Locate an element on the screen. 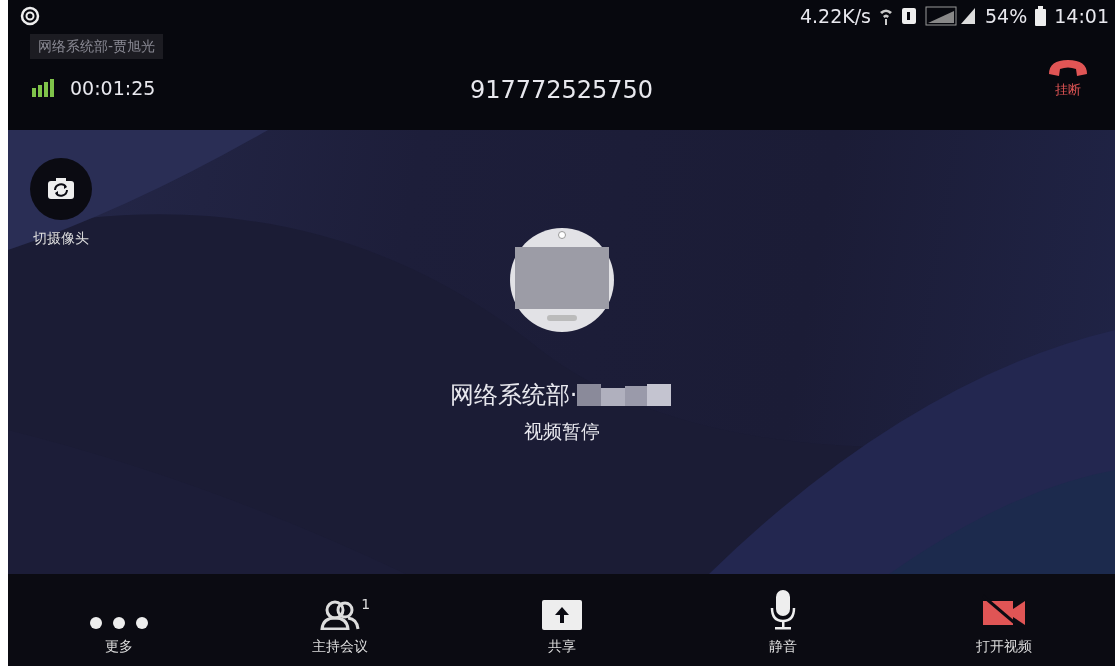  participant-name: 网络系统部· is located at coordinates (513, 395).